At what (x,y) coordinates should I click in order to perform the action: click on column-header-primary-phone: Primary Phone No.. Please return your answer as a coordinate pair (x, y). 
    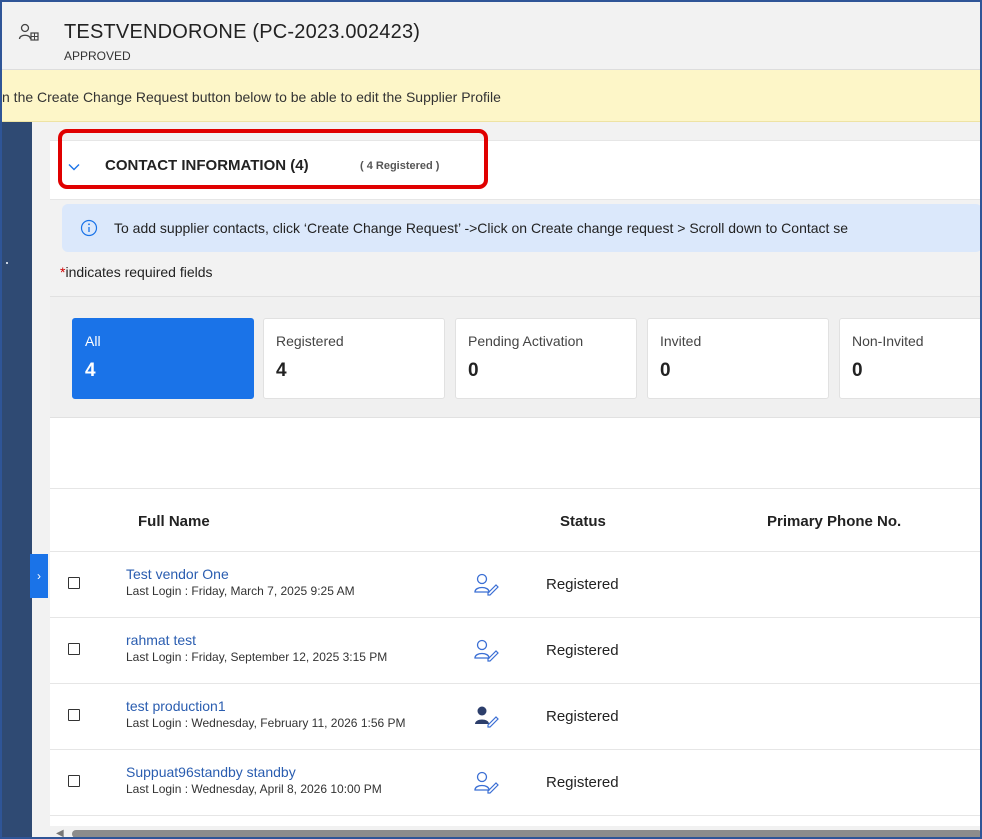
    Looking at the image, I should click on (834, 521).